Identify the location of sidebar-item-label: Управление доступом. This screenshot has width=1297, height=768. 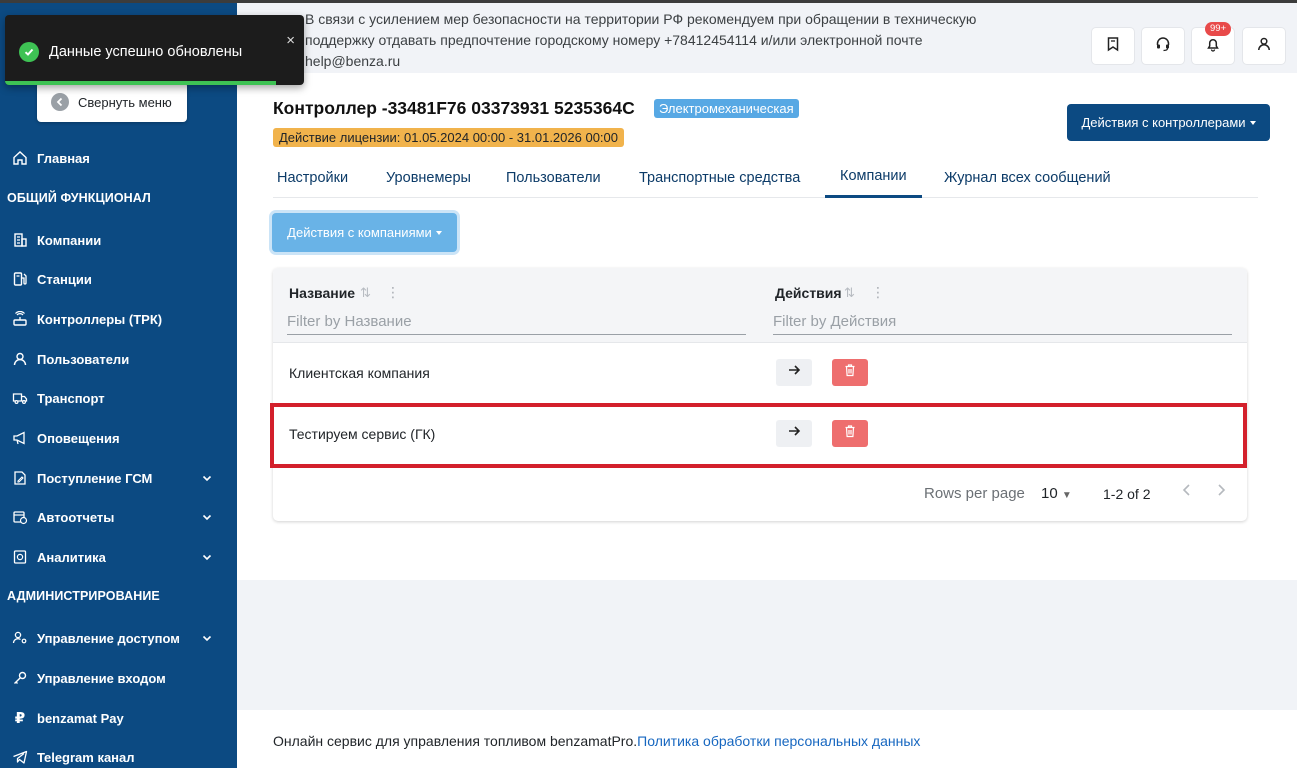
(108, 638).